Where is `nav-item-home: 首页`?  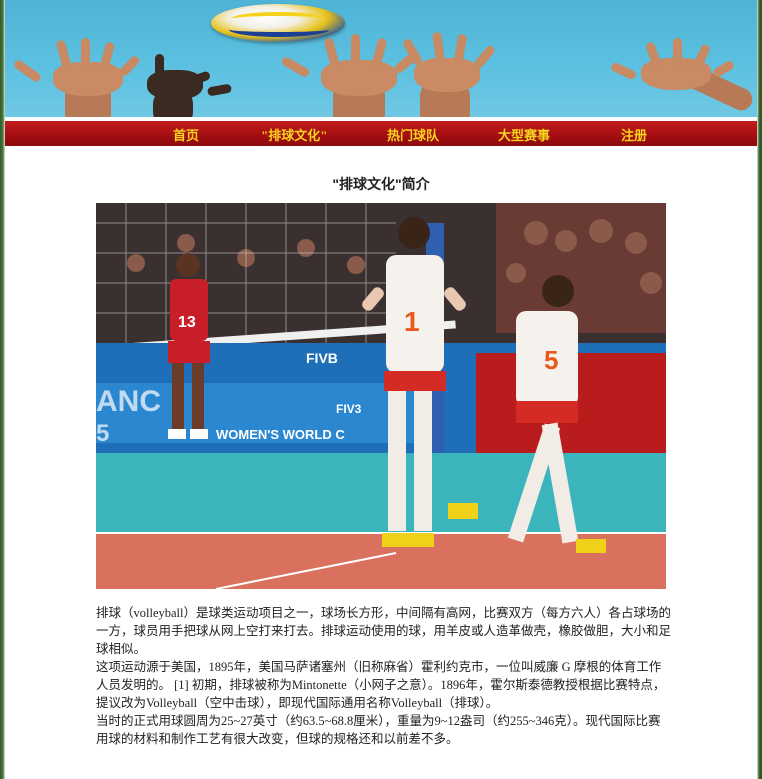 nav-item-home: 首页 is located at coordinates (186, 134).